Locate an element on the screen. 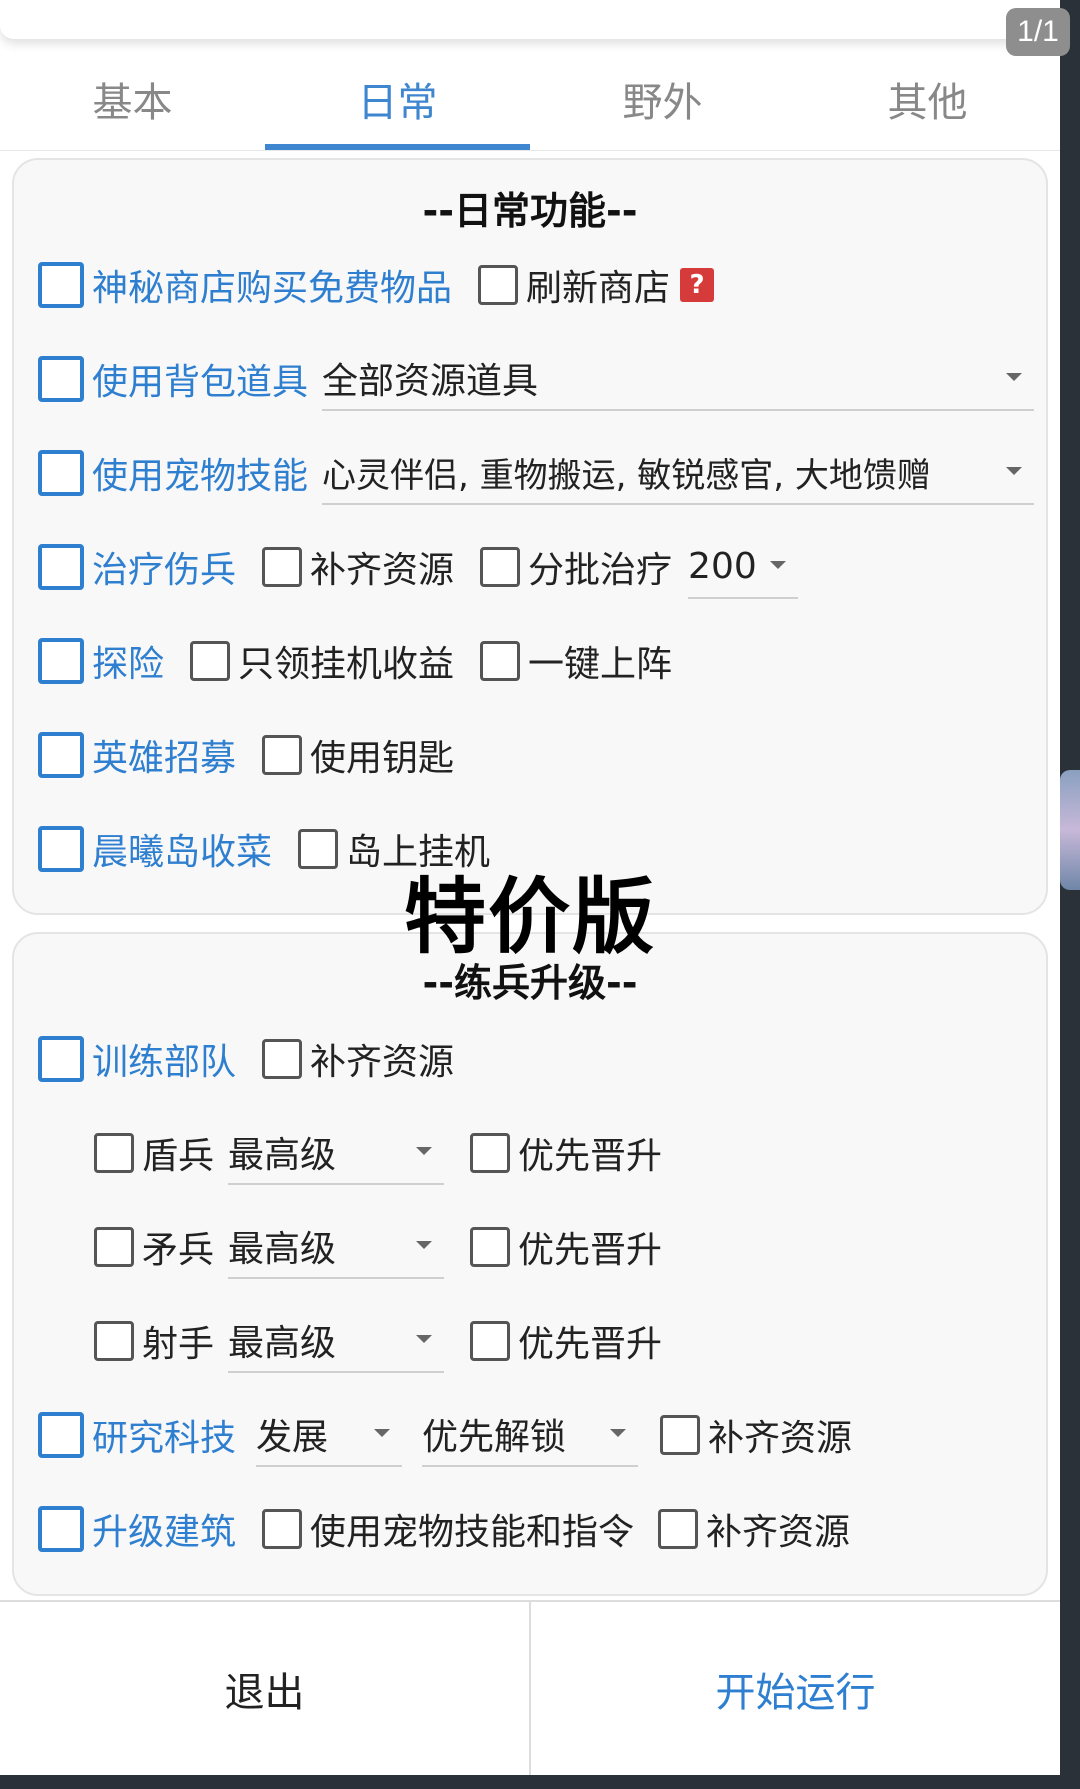 This screenshot has height=1789, width=1080. batch-heal-value: 200 is located at coordinates (722, 566).